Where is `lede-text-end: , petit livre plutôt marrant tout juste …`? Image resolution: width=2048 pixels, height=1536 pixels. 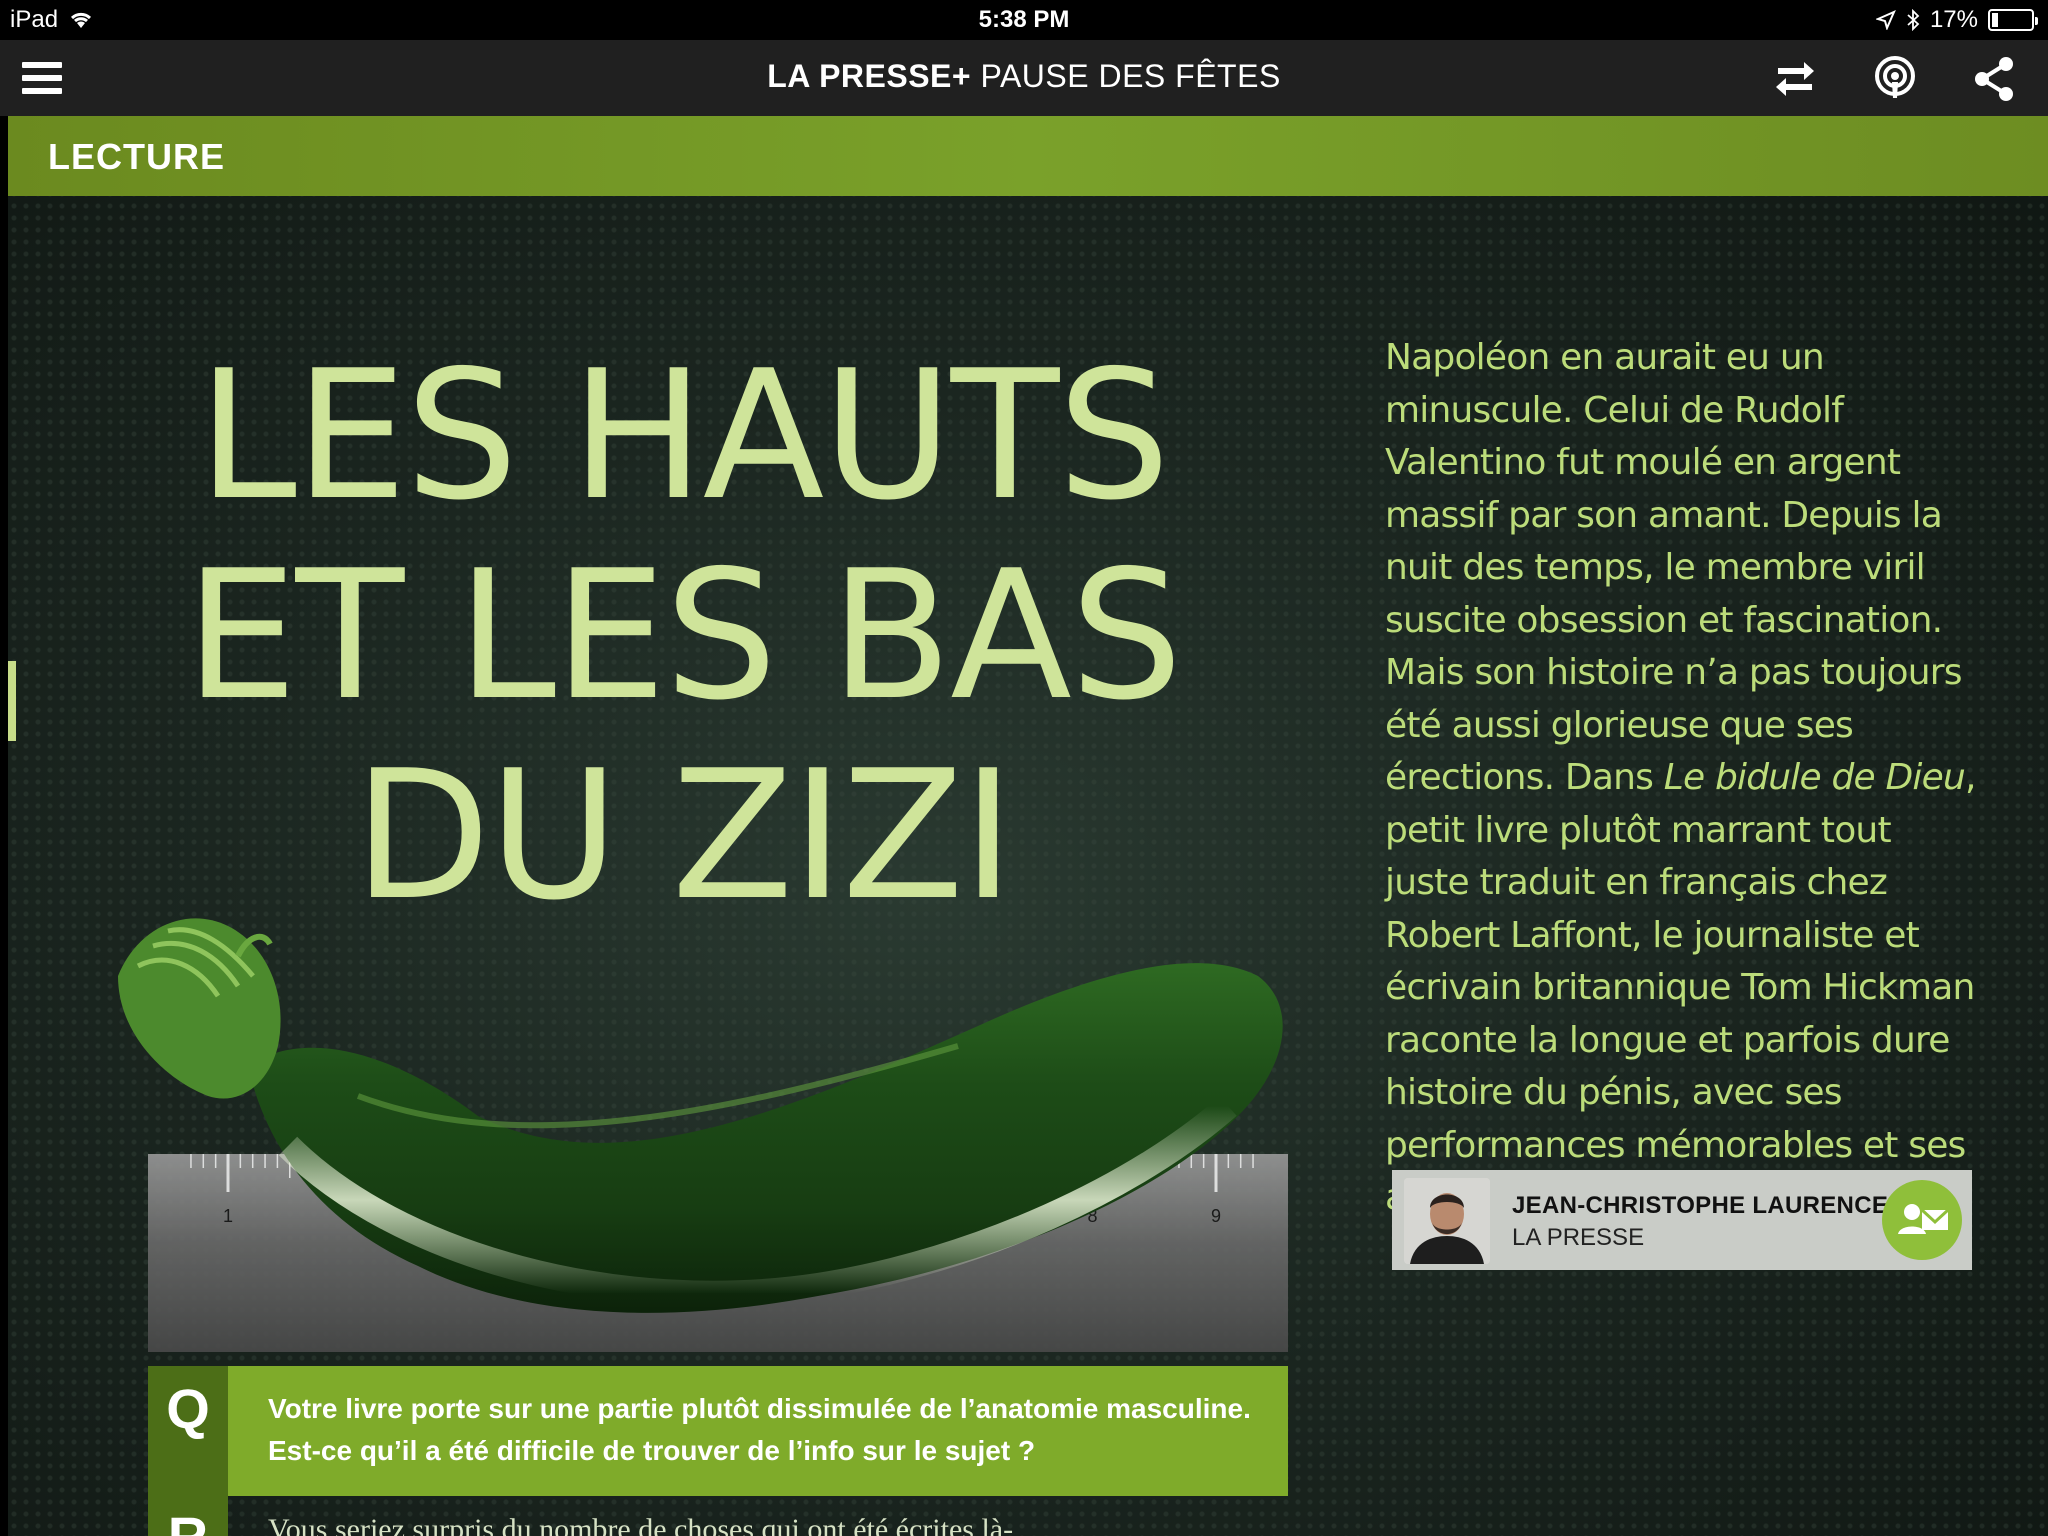
lede-text-end: , petit livre plutôt marrant tout juste … is located at coordinates (1680, 987).